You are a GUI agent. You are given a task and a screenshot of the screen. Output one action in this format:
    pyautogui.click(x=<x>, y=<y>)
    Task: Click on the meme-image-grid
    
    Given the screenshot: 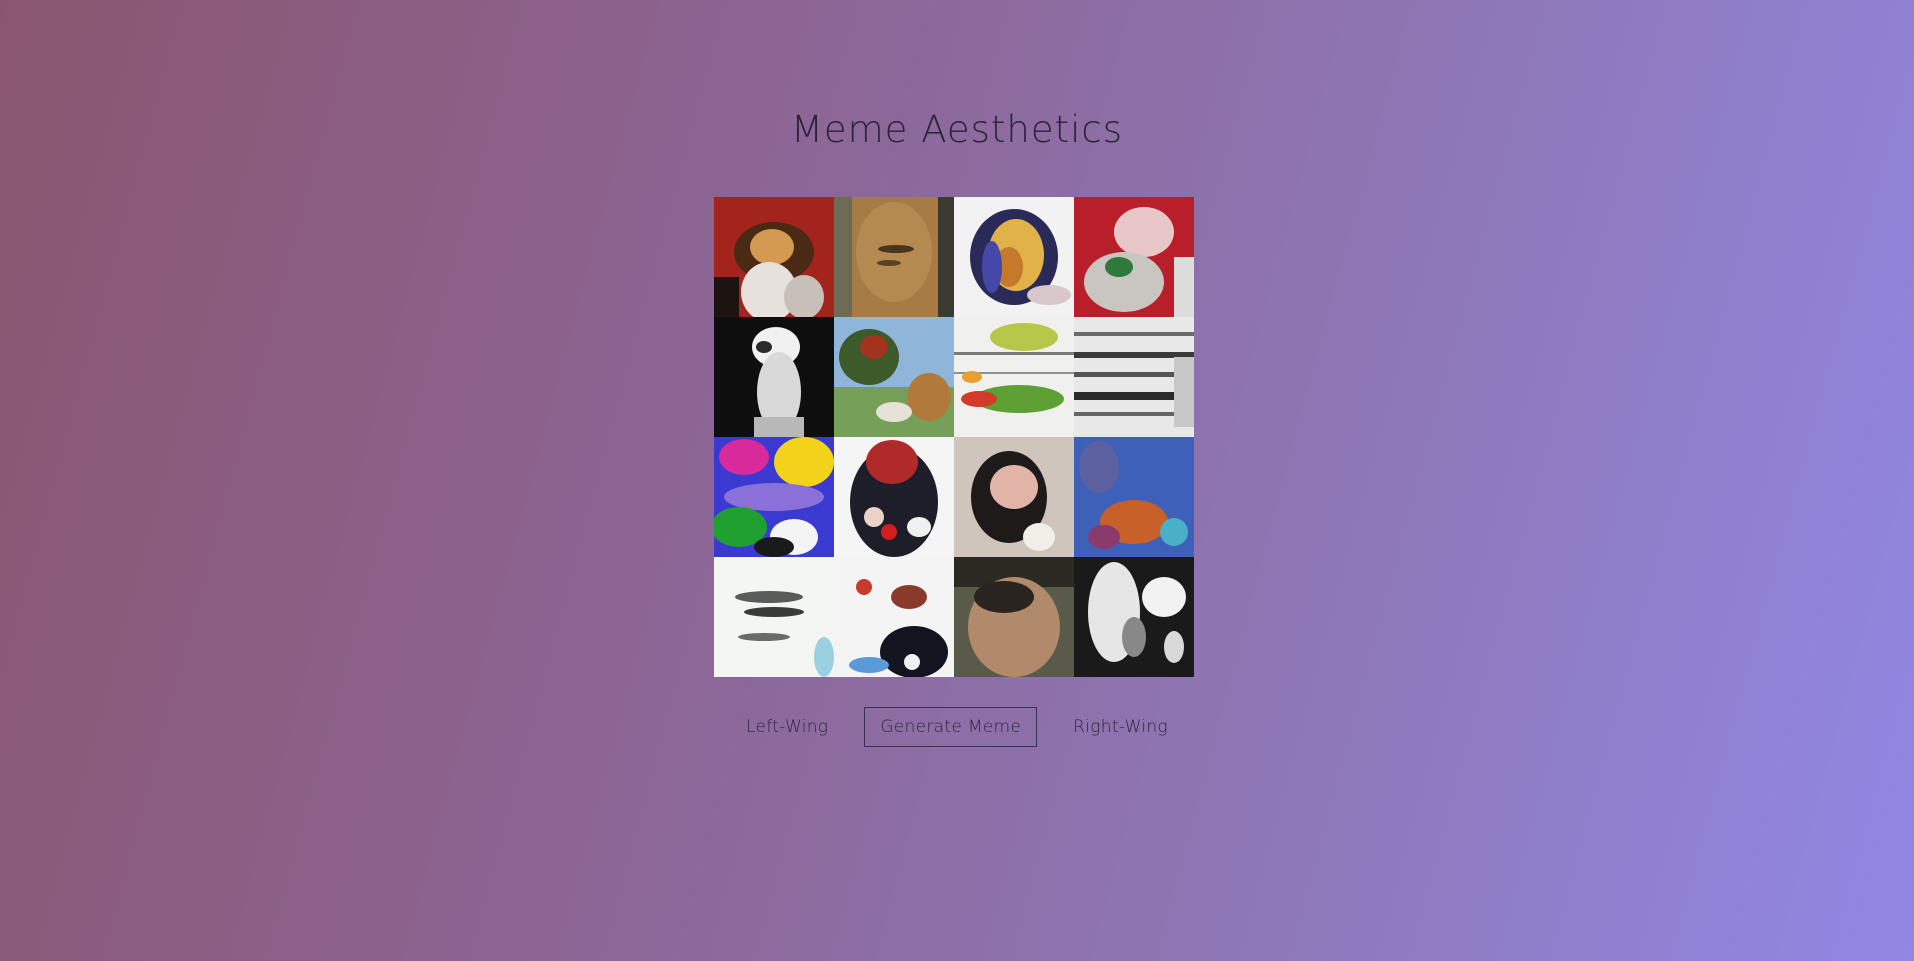 What is the action you would take?
    pyautogui.click(x=954, y=437)
    